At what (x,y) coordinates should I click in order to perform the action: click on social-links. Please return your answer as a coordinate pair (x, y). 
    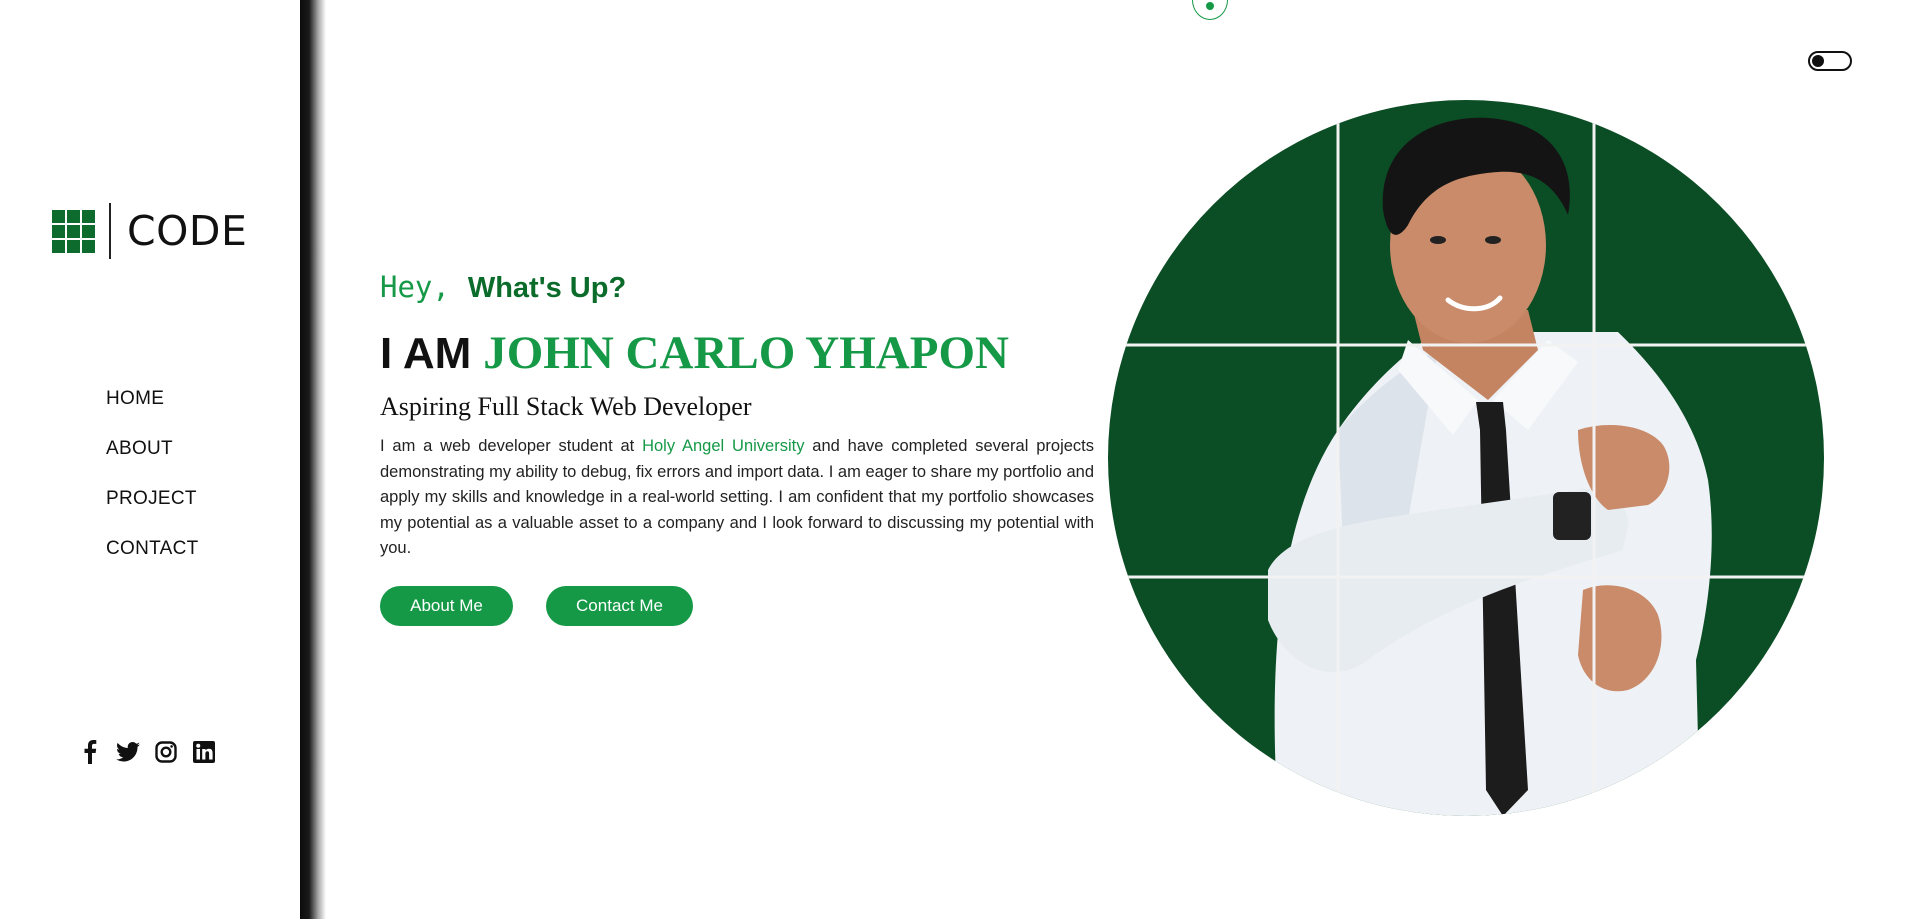
    Looking at the image, I should click on (147, 752).